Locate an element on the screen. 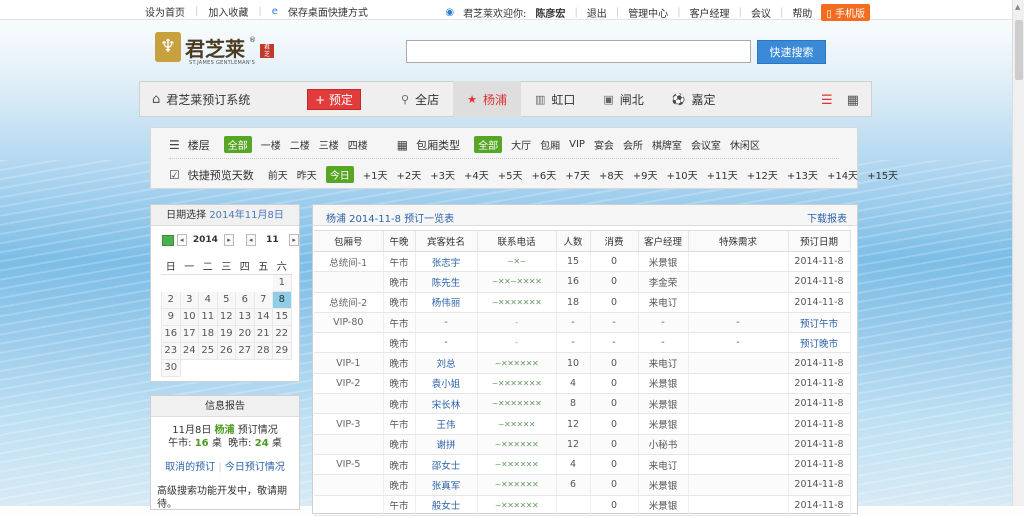 The height and width of the screenshot is (516, 1024). calendar-day: 23 is located at coordinates (171, 350).